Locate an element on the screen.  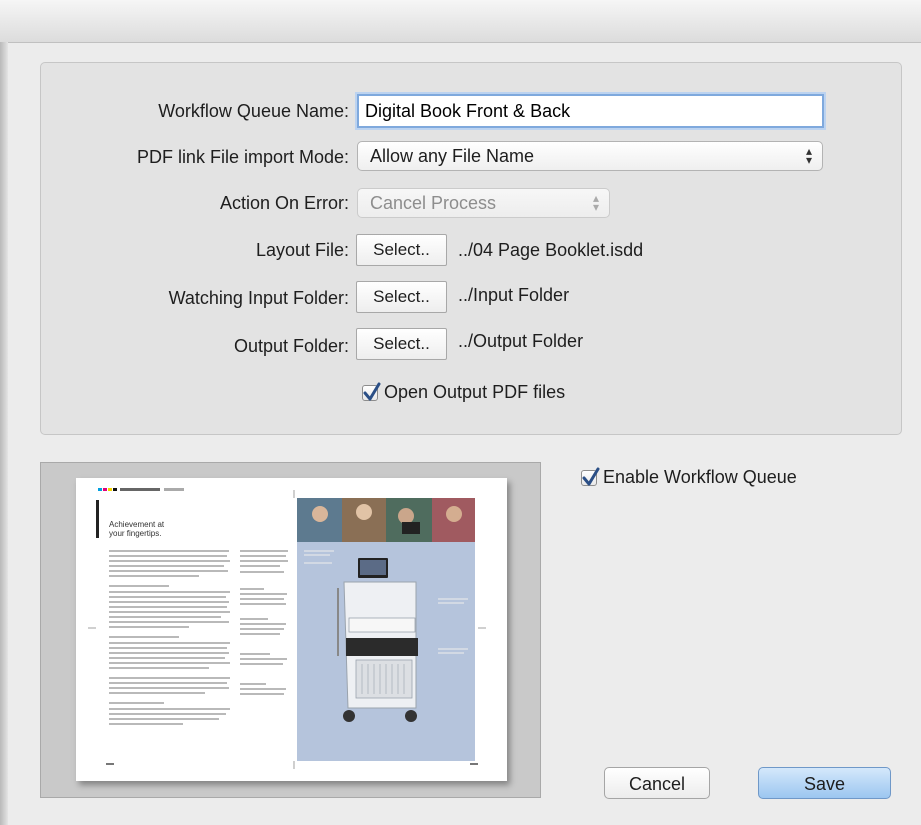
layout-file-select-button: Select.. is located at coordinates (401, 250).